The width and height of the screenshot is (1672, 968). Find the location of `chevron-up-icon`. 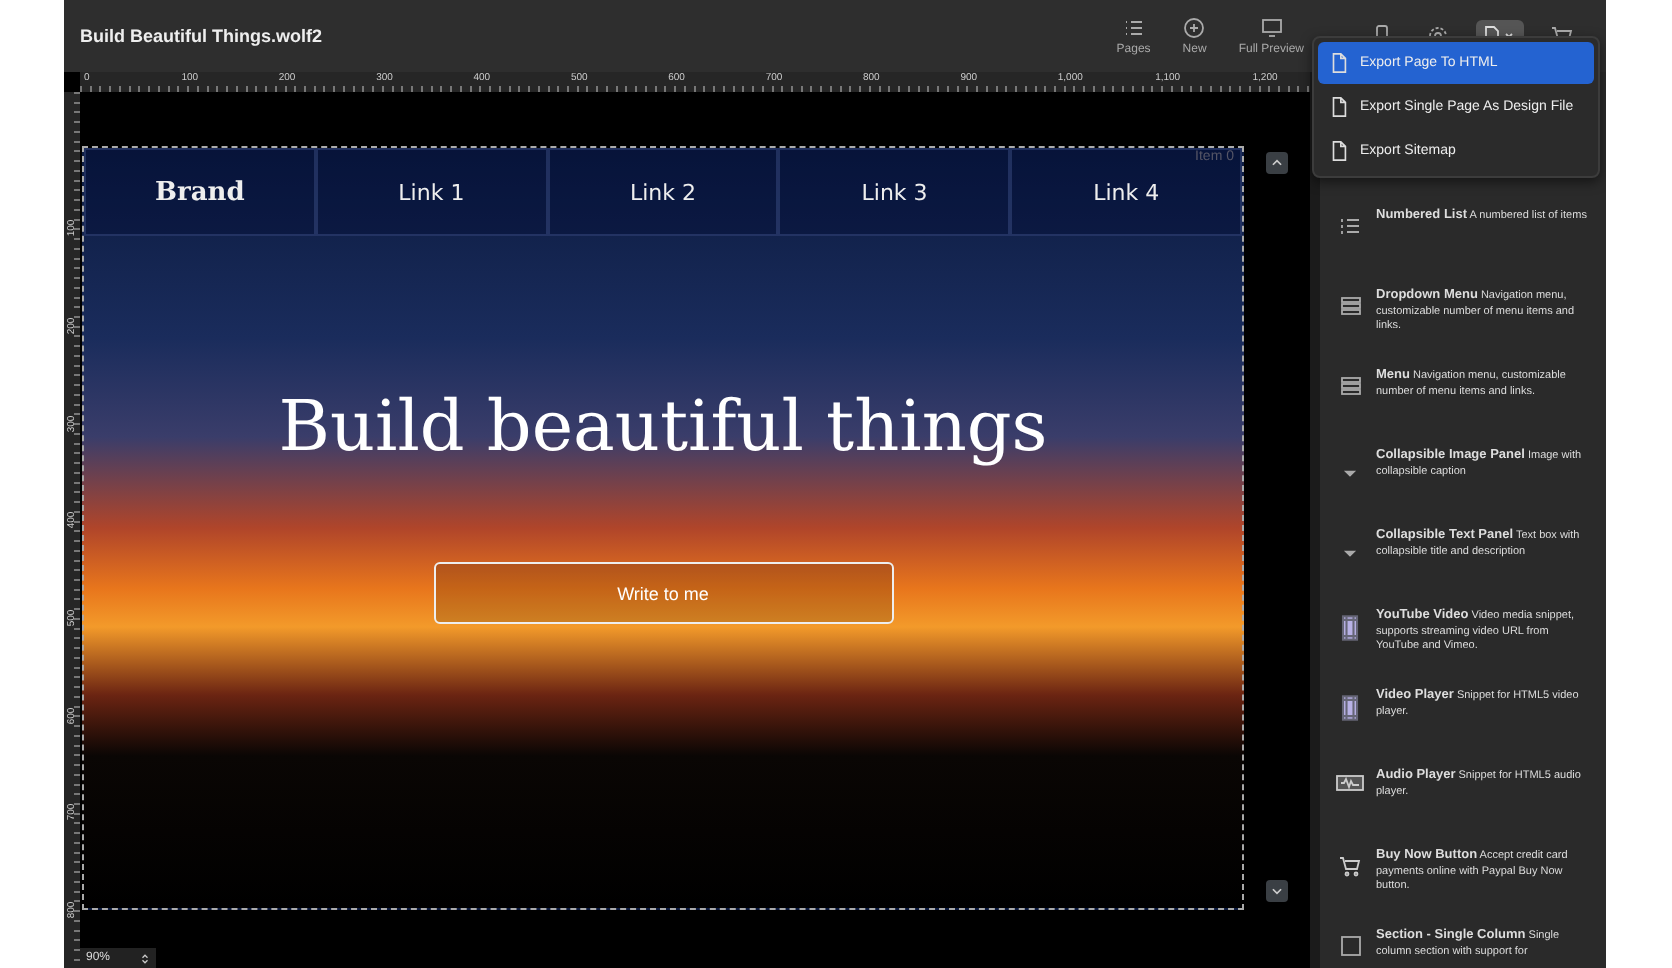

chevron-up-icon is located at coordinates (1277, 163).